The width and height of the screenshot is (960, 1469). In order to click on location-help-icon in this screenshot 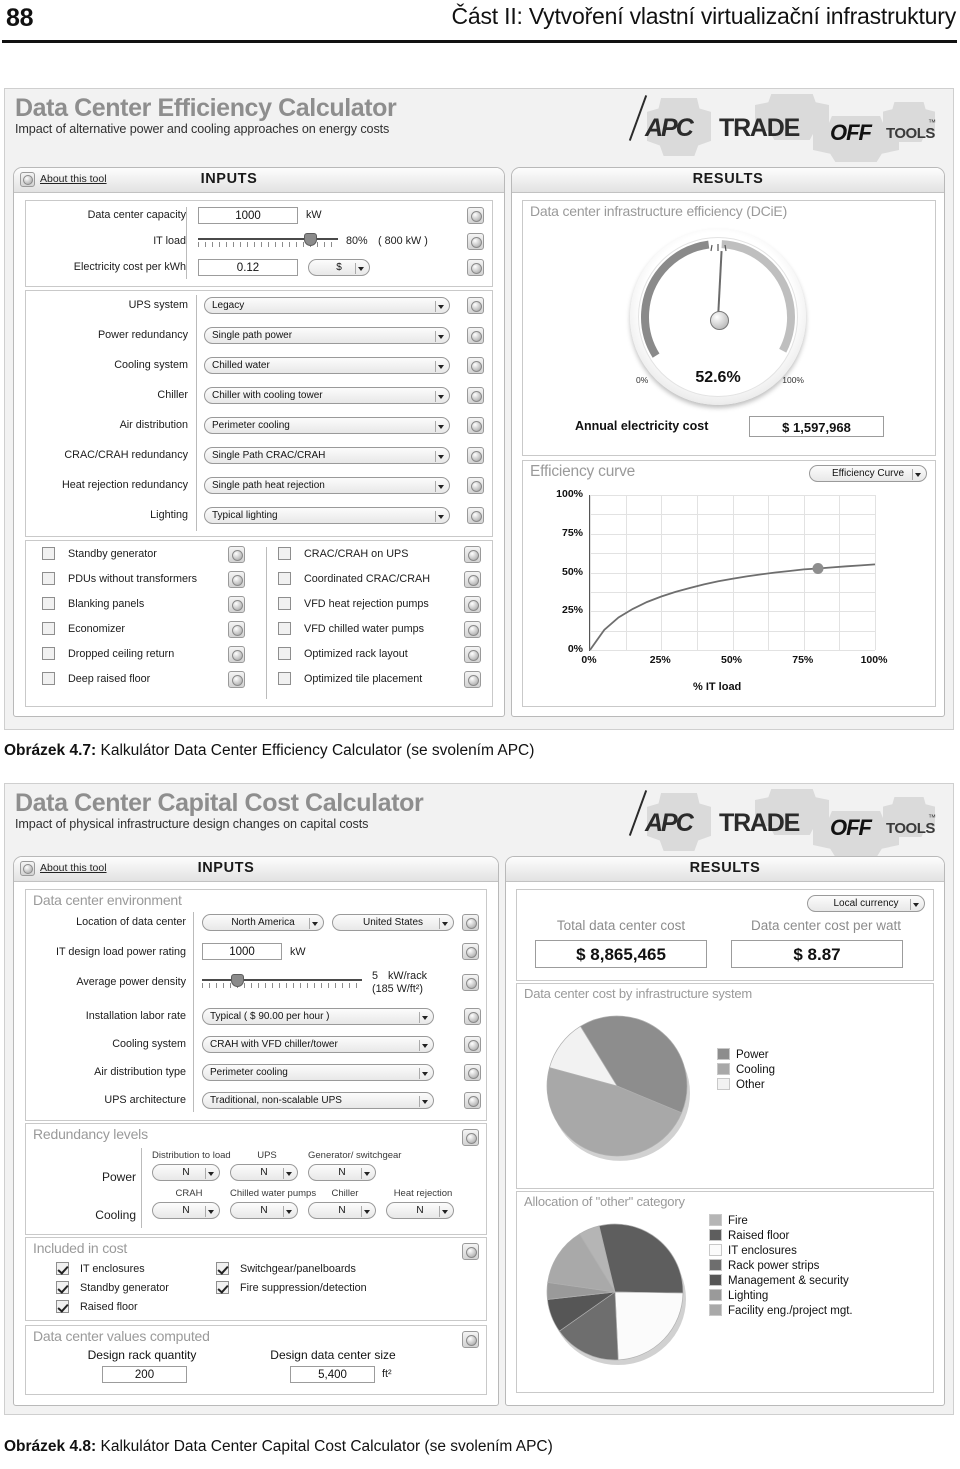, I will do `click(470, 925)`.